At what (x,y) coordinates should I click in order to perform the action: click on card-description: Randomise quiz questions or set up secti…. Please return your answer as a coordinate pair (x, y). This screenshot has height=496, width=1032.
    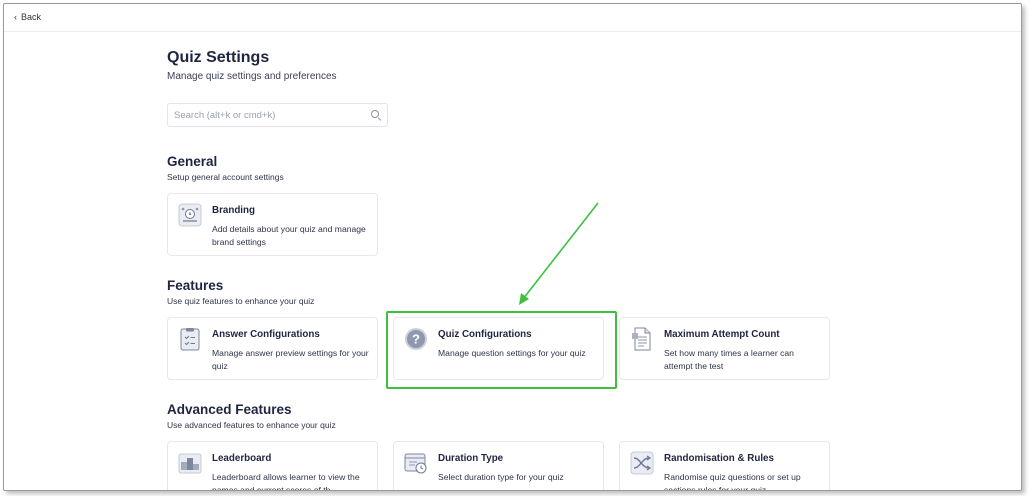
    Looking at the image, I should click on (732, 481).